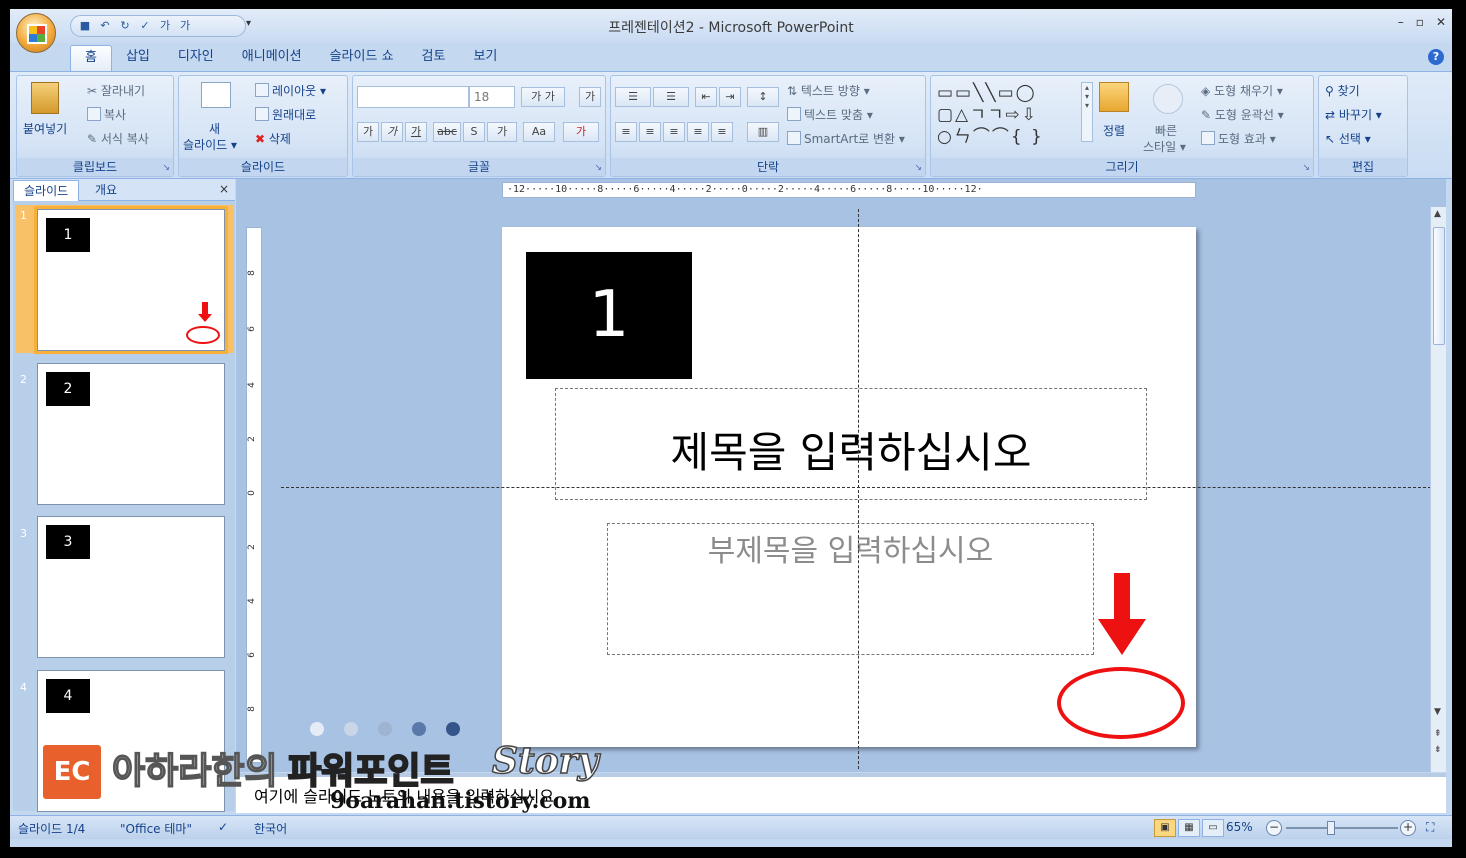  Describe the element at coordinates (1441, 22) in the screenshot. I see `close-button: ✕` at that location.